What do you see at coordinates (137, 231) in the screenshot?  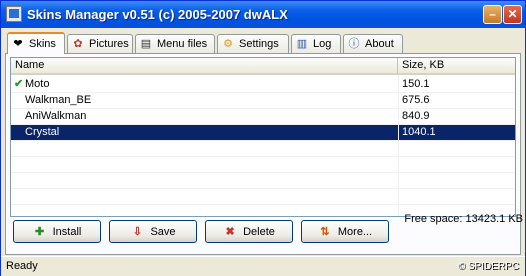 I see `save-icon: ⇩` at bounding box center [137, 231].